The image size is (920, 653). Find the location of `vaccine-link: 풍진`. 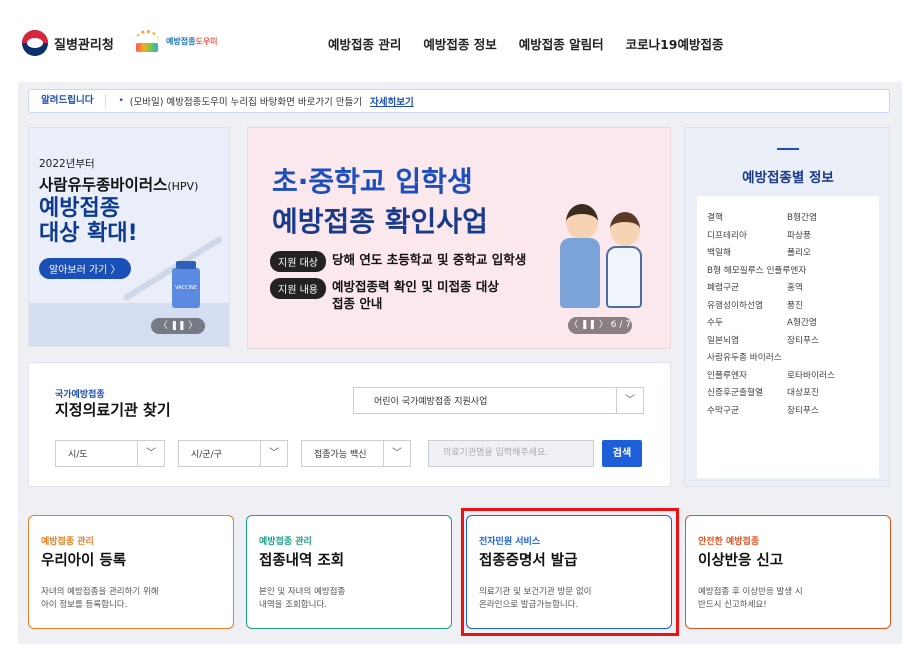

vaccine-link: 풍진 is located at coordinates (827, 304).